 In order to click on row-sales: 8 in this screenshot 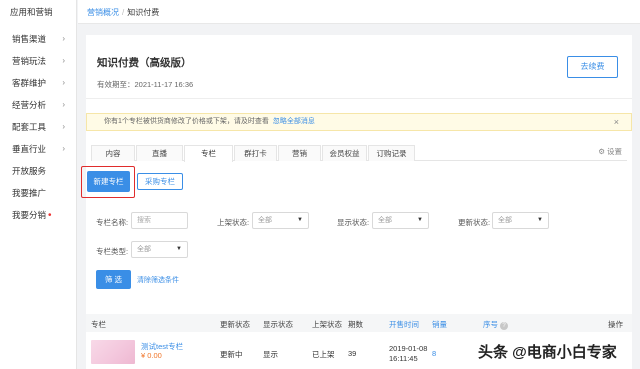, I will do `click(434, 353)`.